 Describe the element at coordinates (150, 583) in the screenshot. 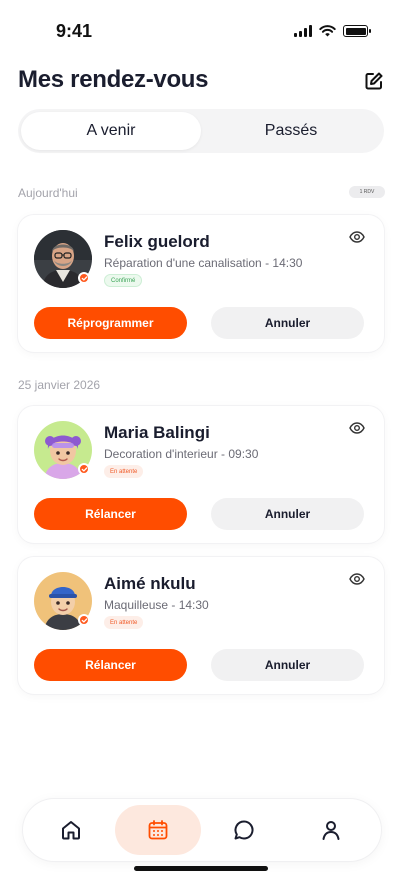

I see `provider-name: Aimé nkulu` at that location.